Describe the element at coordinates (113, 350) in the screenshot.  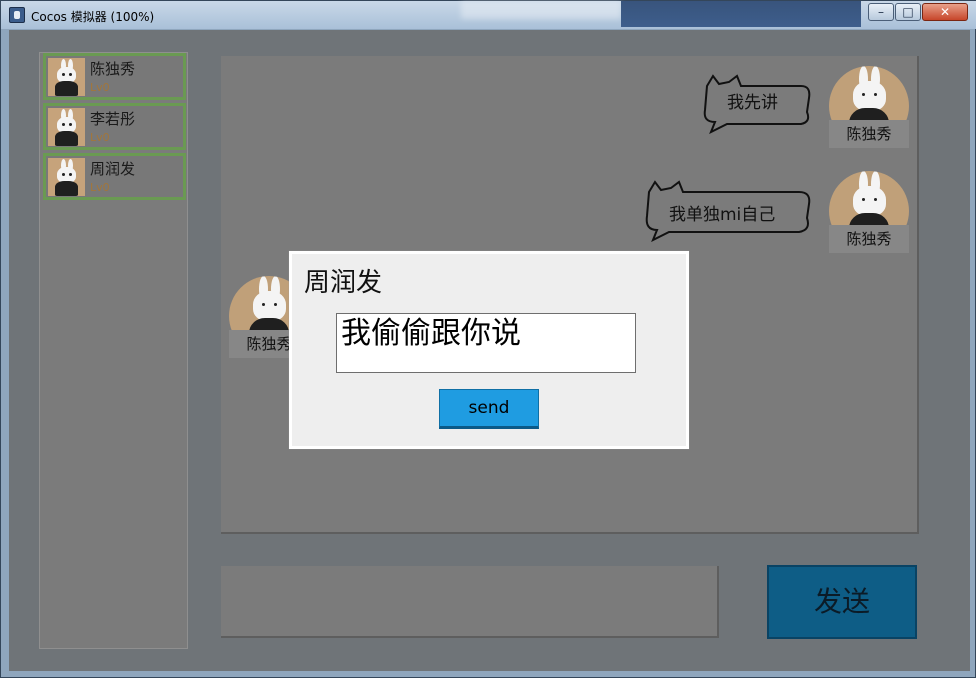
I see `friend-list: 陈独秀 Lv0 李若彤 Lv0 周润发 Lv0` at that location.